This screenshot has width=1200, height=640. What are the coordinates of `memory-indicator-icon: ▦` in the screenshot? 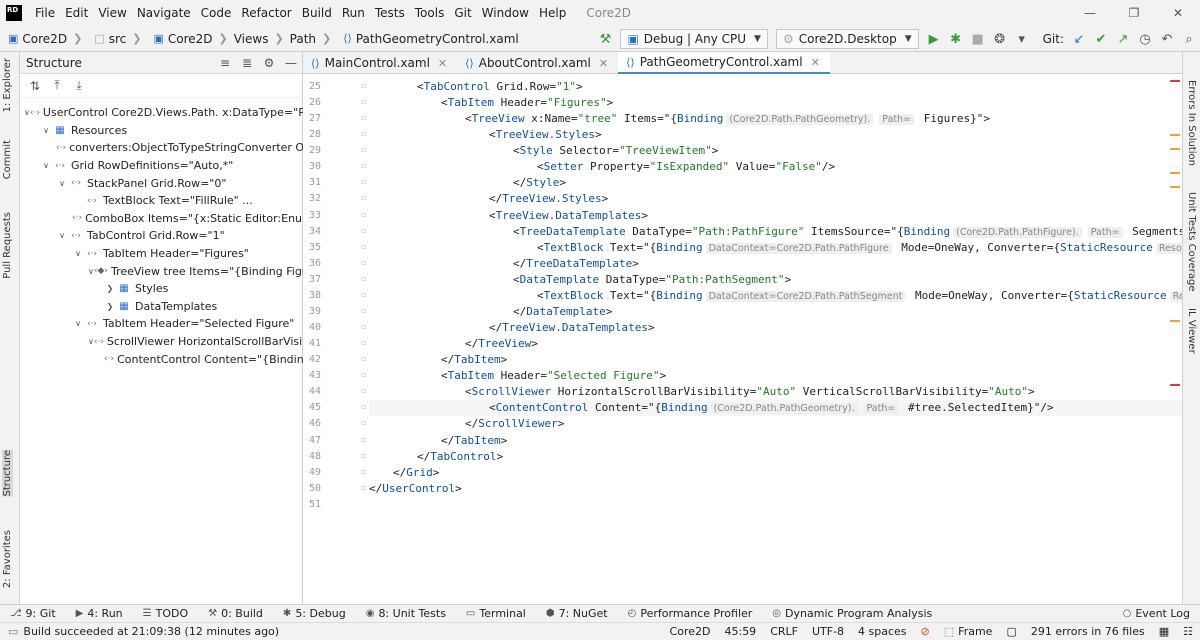 It's located at (1164, 631).